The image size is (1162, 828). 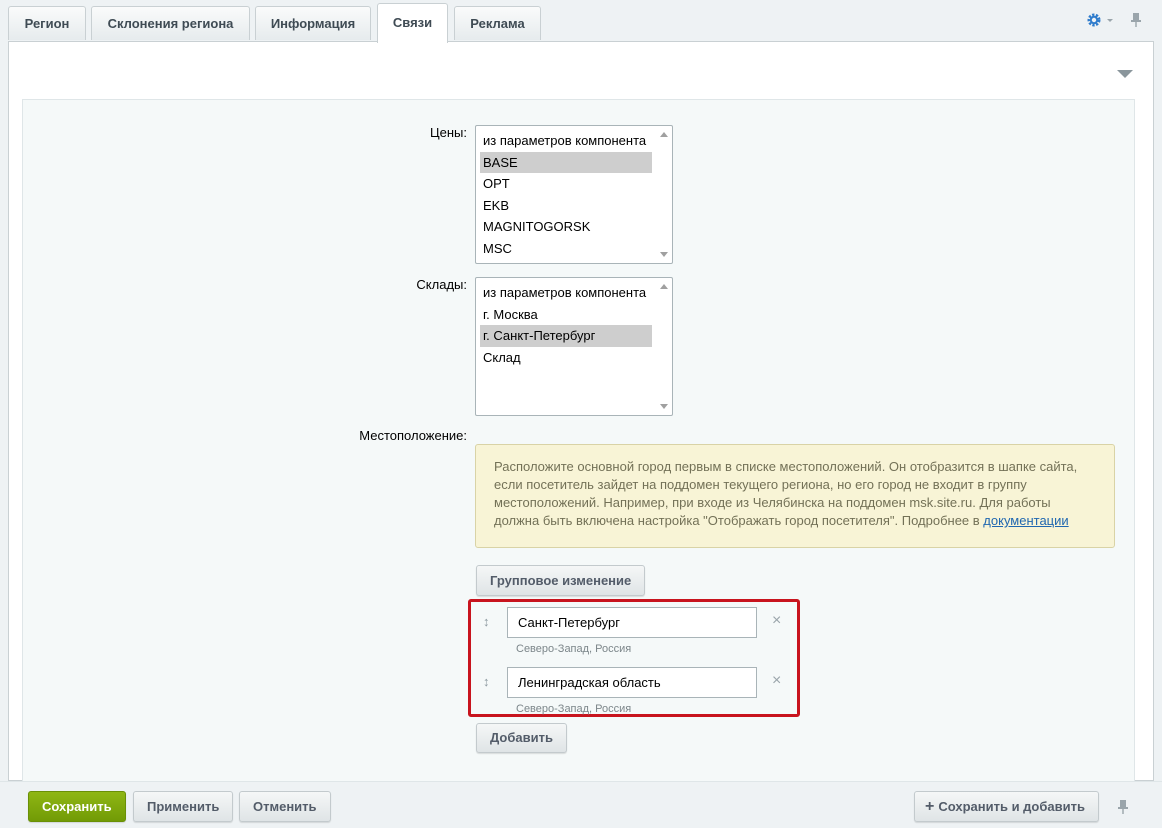 I want to click on prices-option: EKB, so click(x=566, y=206).